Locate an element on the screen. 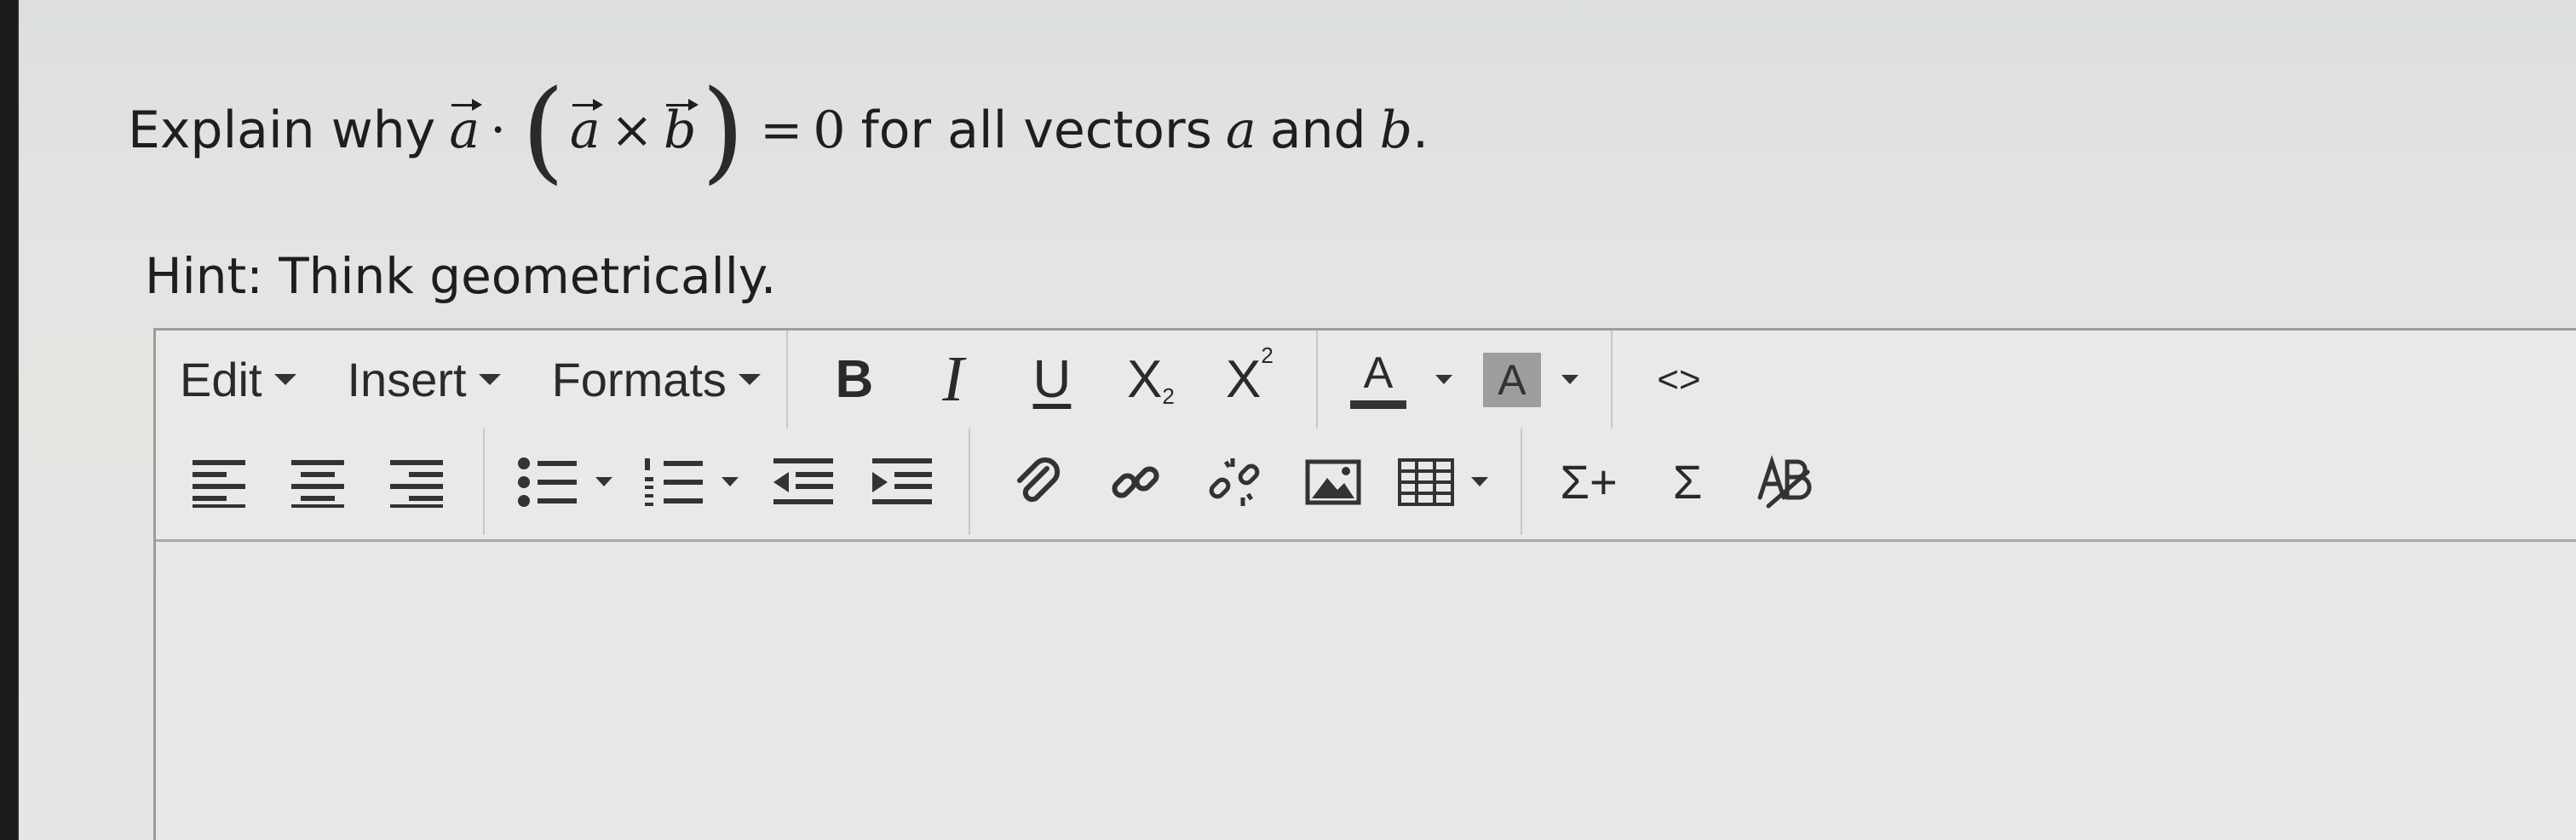 This screenshot has height=840, width=2576. vector-a: a is located at coordinates (466, 129).